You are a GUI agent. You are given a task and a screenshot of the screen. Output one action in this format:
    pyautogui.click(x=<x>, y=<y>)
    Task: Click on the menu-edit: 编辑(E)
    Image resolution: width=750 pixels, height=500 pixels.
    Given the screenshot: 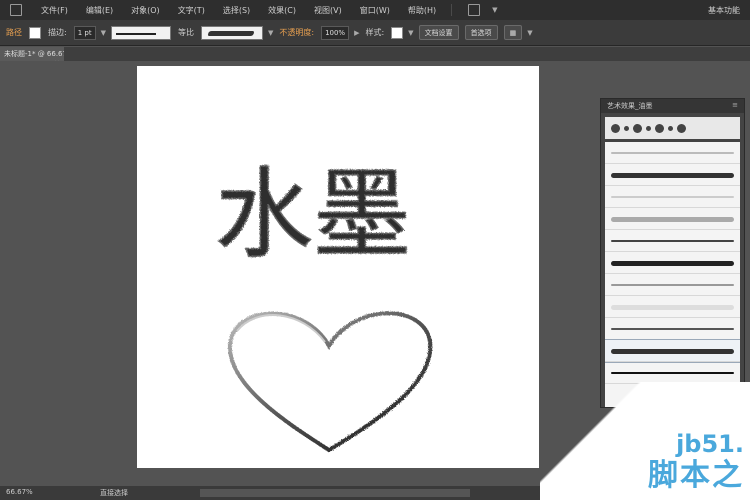 What is the action you would take?
    pyautogui.click(x=99, y=10)
    